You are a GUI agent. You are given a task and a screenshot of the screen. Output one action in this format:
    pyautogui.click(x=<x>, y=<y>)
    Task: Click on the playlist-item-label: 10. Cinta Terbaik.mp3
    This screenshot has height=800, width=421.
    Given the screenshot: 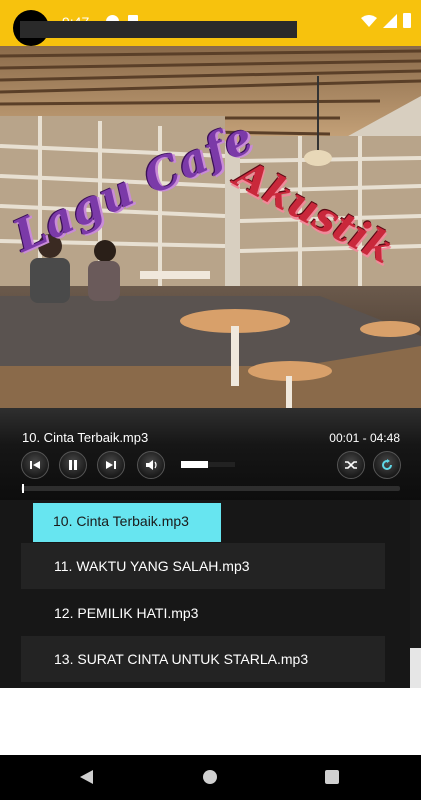 What is the action you would take?
    pyautogui.click(x=121, y=521)
    